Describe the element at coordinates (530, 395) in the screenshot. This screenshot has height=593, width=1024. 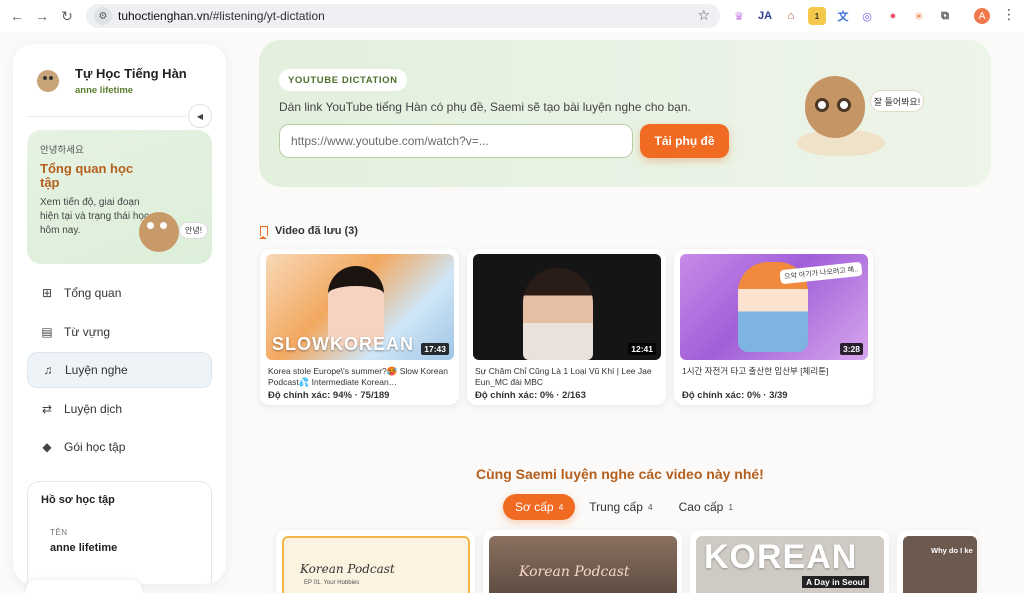
I see `video-accuracy: Độ chính xác: 0% · 2/163` at that location.